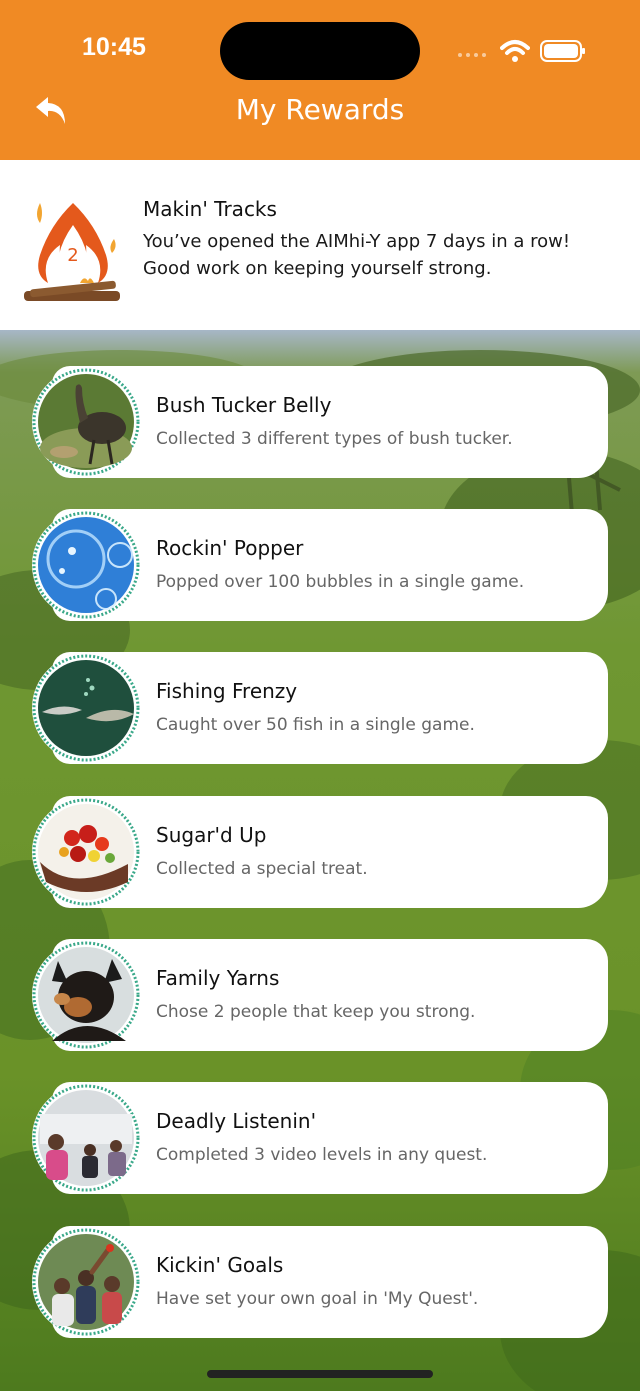  I want to click on home-indicator, so click(320, 1374).